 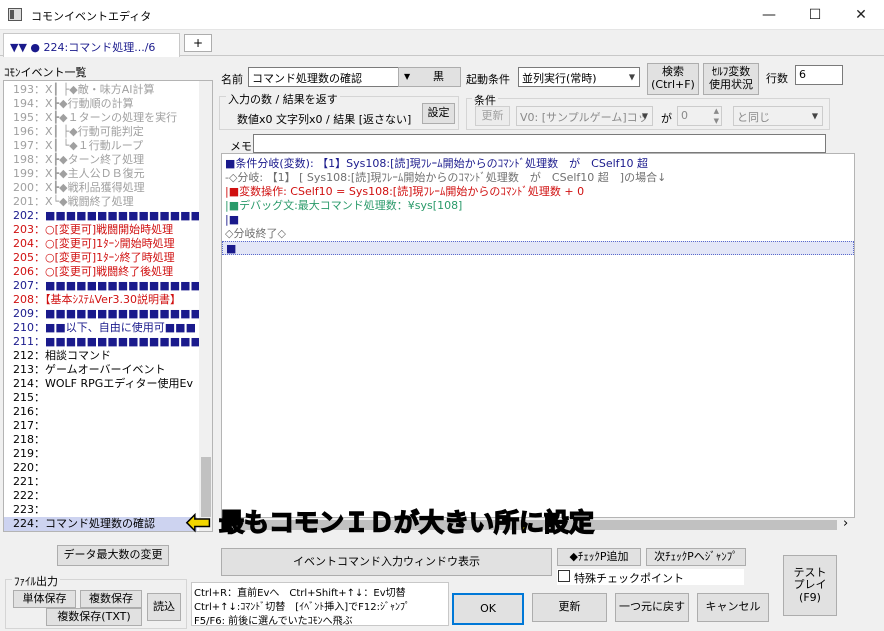 I want to click on list-item-number: 215, so click(x=23, y=397).